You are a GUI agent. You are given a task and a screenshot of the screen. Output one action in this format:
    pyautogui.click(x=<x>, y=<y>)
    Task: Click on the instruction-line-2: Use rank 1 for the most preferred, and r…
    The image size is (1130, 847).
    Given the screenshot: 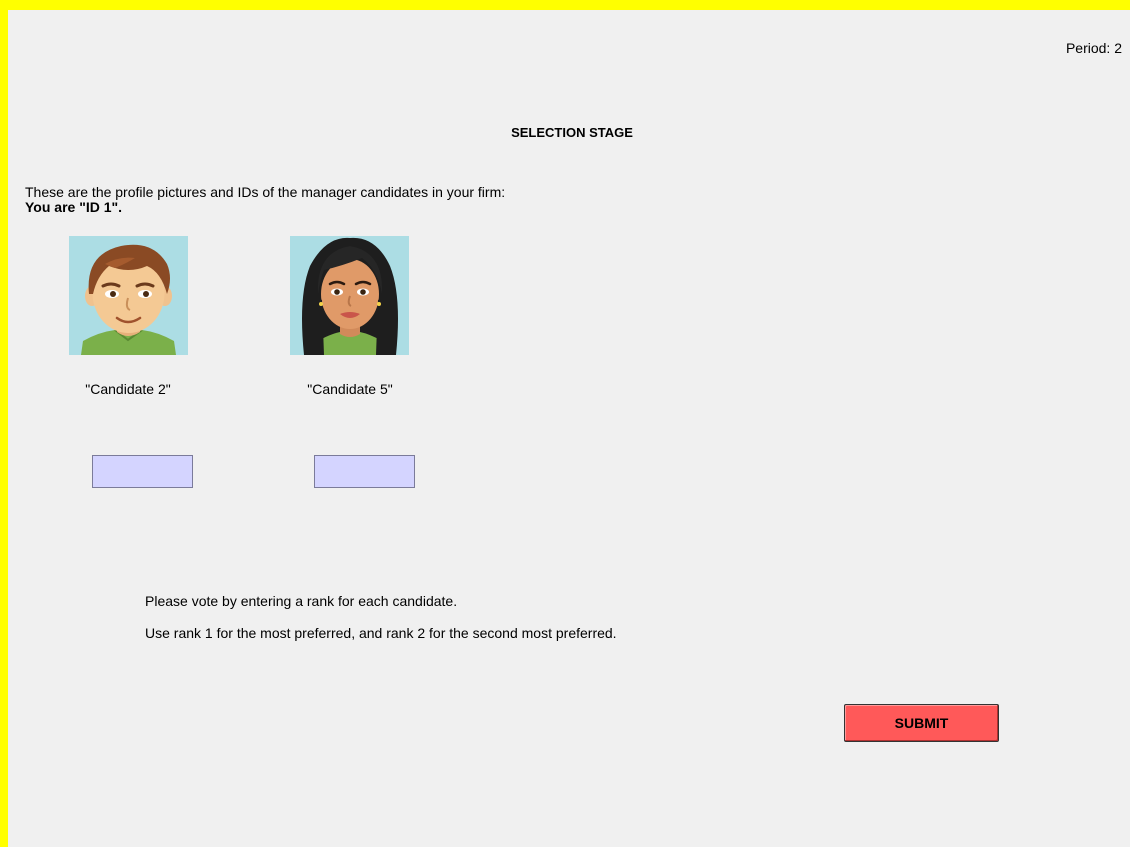 What is the action you would take?
    pyautogui.click(x=381, y=633)
    